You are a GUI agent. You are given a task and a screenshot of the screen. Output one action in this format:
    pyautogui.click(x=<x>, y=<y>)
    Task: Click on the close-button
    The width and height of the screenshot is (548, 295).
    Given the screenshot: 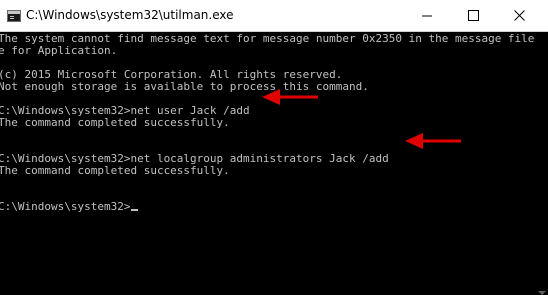 What is the action you would take?
    pyautogui.click(x=519, y=15)
    